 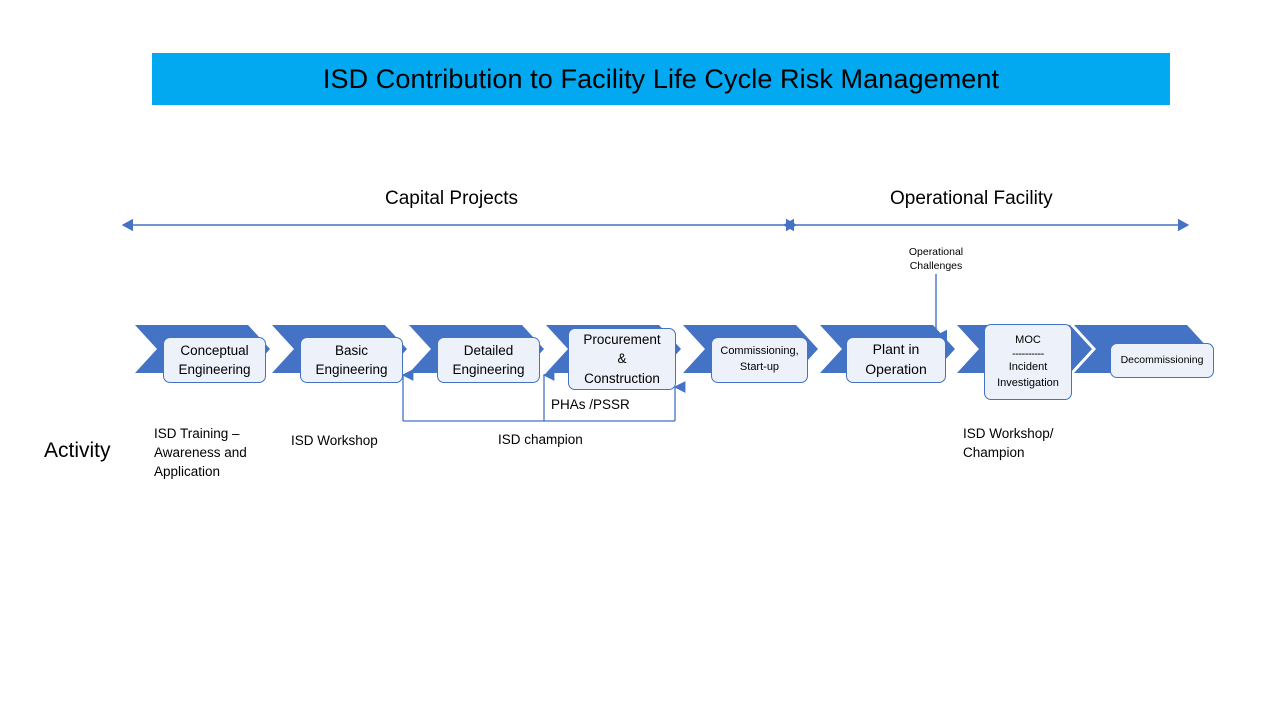 What do you see at coordinates (622, 340) in the screenshot?
I see `step-line: Procurement` at bounding box center [622, 340].